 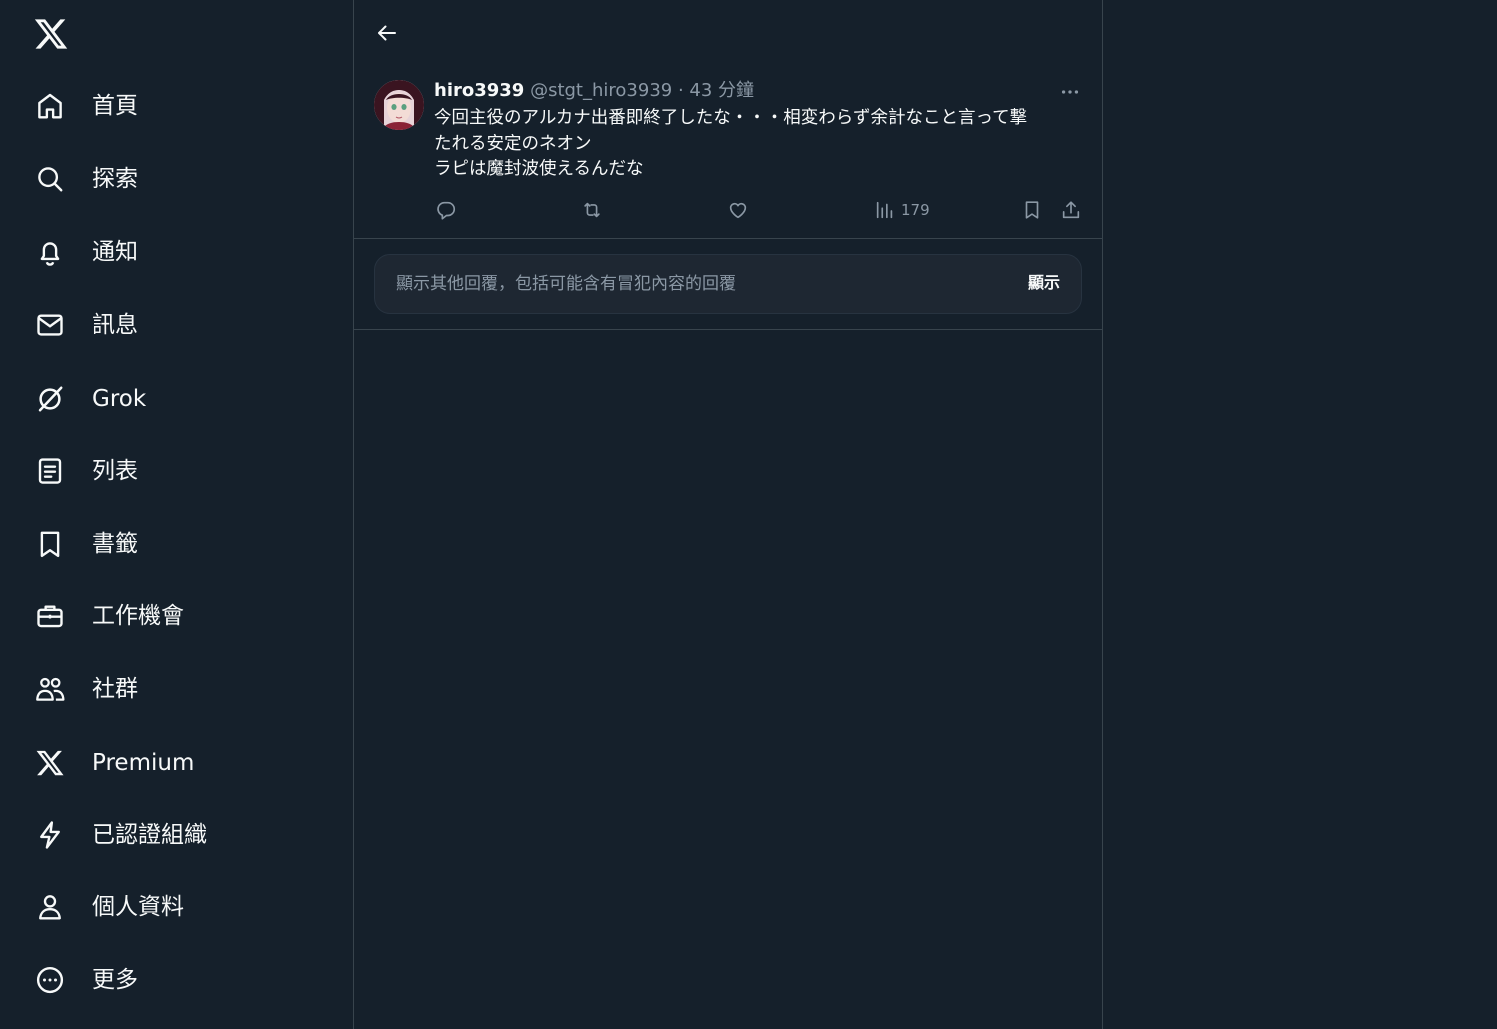 What do you see at coordinates (115, 106) in the screenshot?
I see `sidebar-item-label: 首頁` at bounding box center [115, 106].